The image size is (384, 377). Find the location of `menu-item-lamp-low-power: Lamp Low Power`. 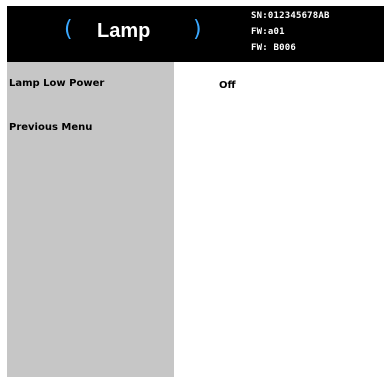

menu-item-lamp-low-power: Lamp Low Power is located at coordinates (56, 84).